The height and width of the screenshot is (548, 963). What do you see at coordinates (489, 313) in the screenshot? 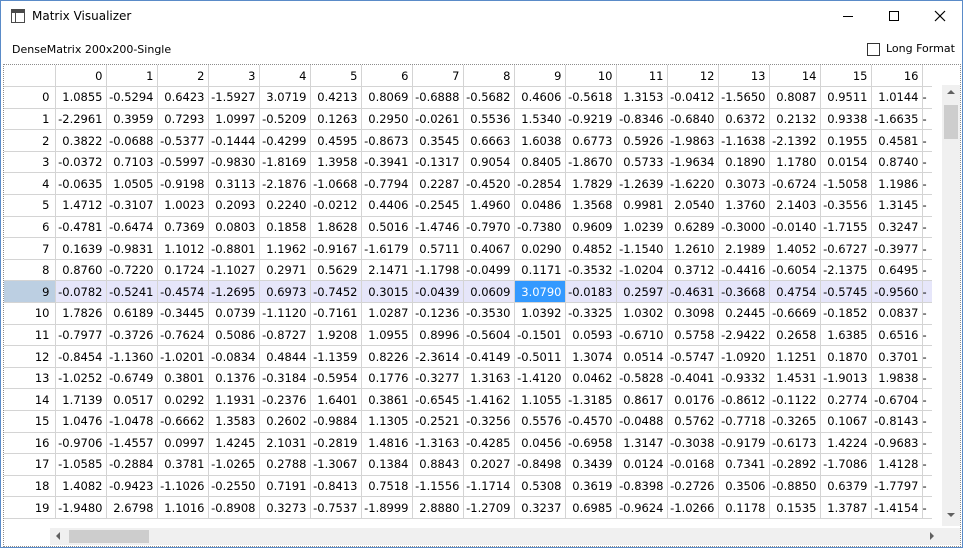
I see `matrix-cell: -0.3530` at bounding box center [489, 313].